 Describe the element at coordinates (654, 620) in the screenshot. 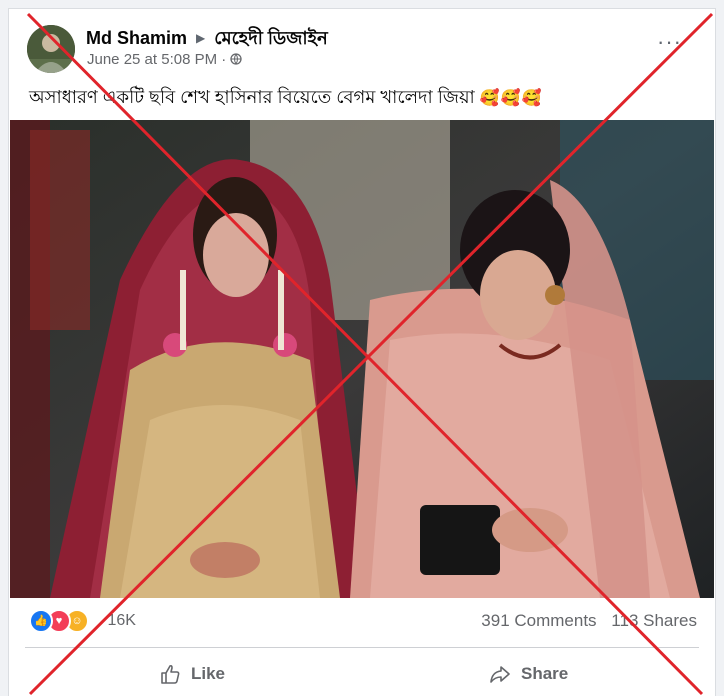

I see `shares-count: 113 Shares` at that location.